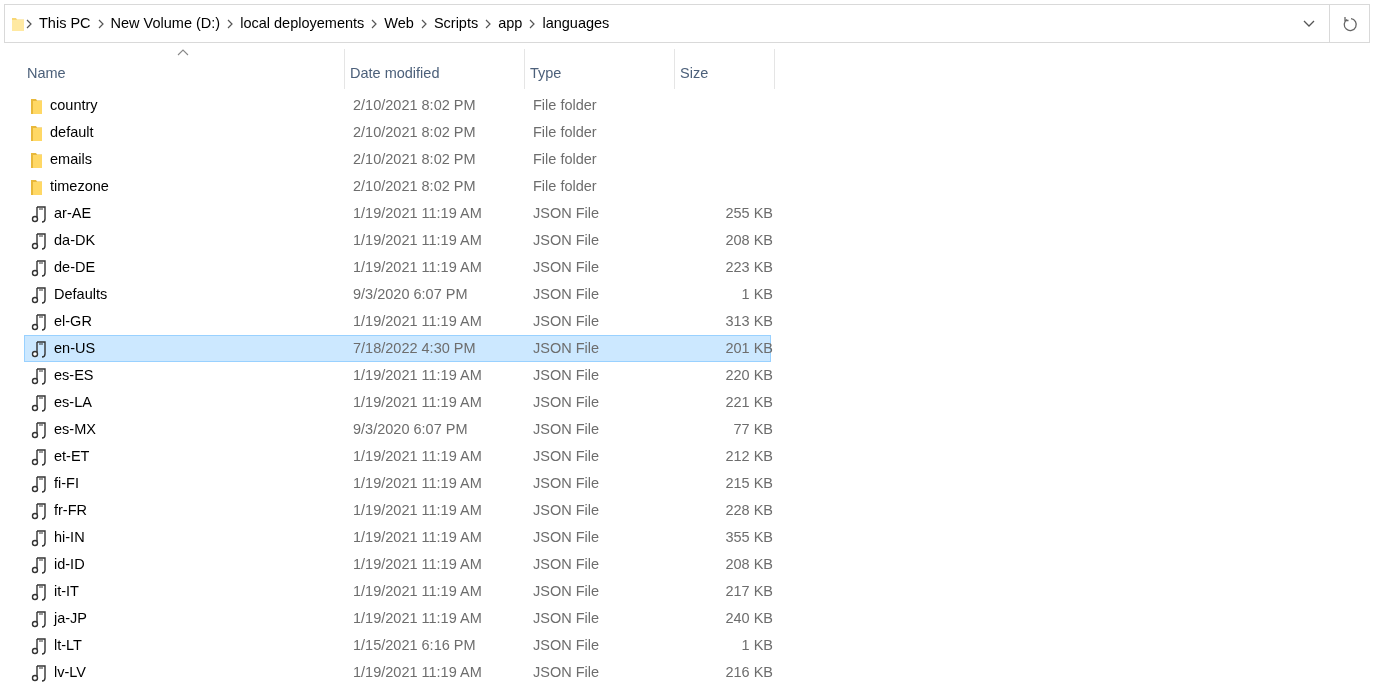 The image size is (1378, 686). I want to click on column-header: Date modified, so click(435, 69).